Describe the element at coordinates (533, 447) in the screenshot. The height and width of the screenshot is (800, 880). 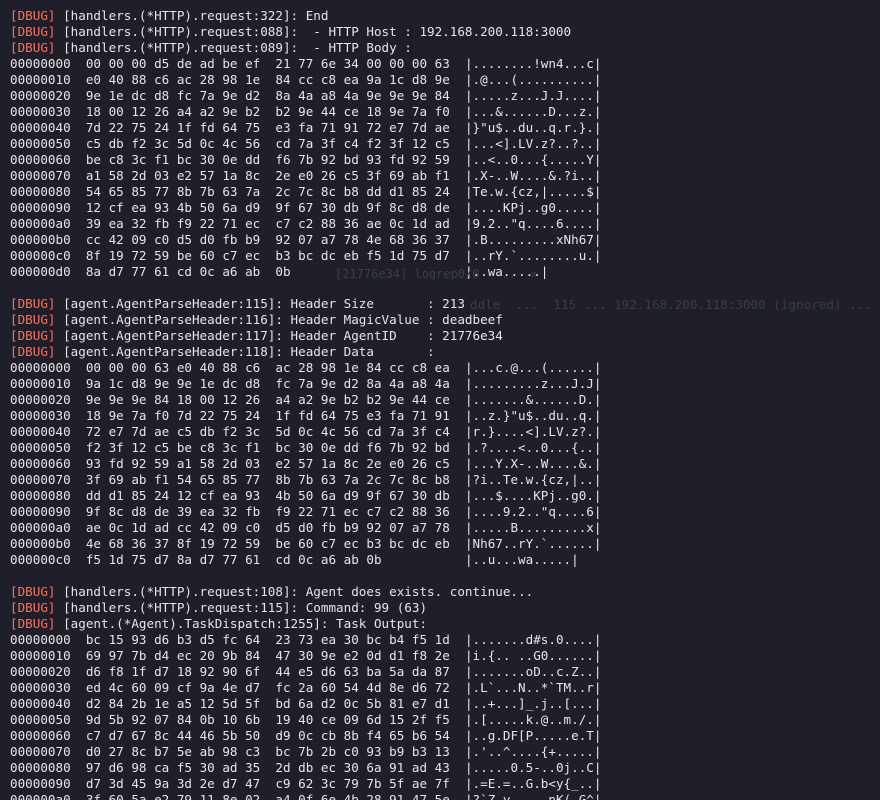
I see `hexdump-ascii: |.?....<..0...{..|` at that location.